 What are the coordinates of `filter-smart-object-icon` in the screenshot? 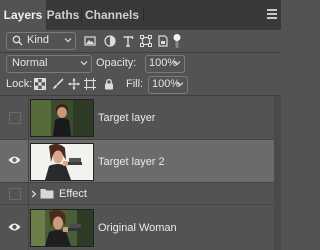 It's located at (163, 41).